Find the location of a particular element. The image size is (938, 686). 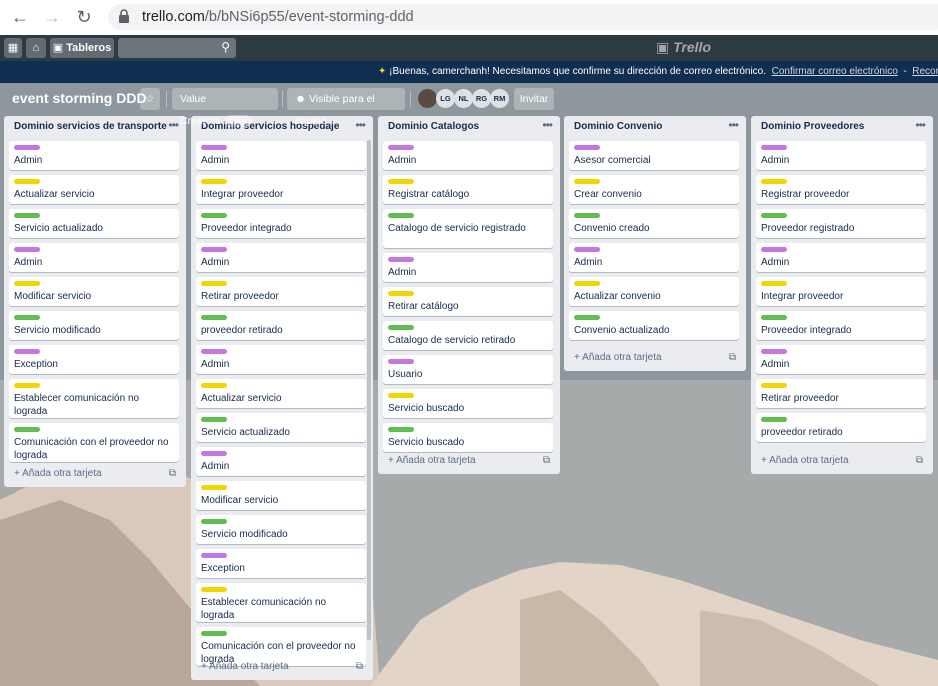

avatar: RM is located at coordinates (499, 98).